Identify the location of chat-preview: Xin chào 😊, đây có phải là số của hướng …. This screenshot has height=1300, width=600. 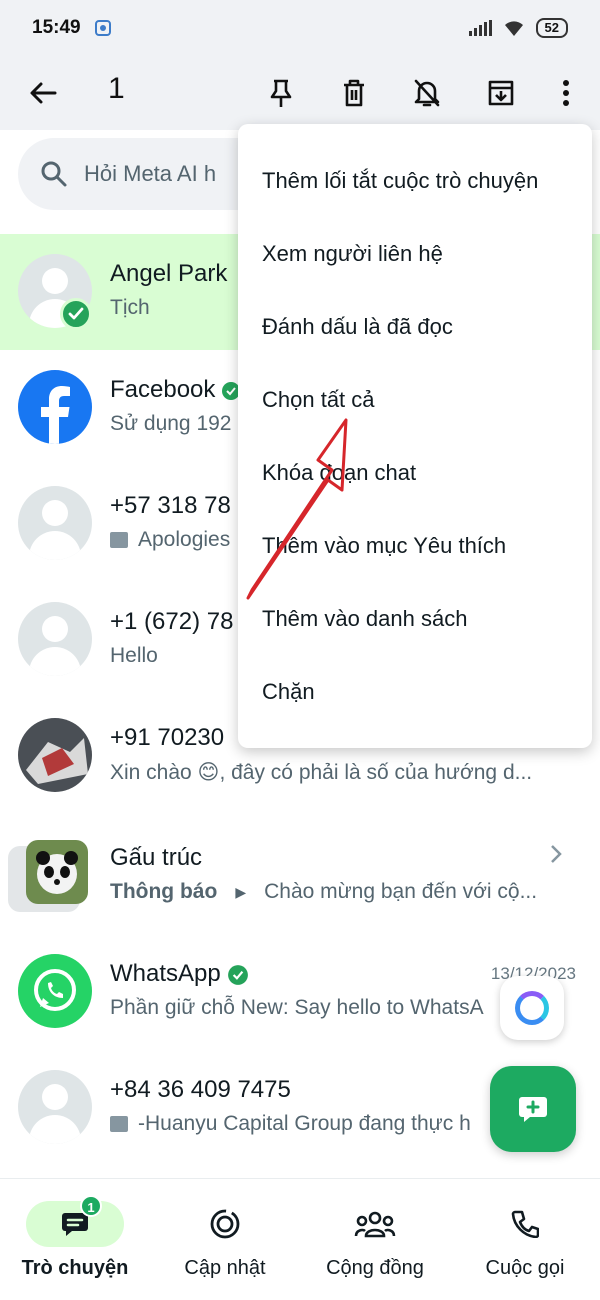
(321, 772).